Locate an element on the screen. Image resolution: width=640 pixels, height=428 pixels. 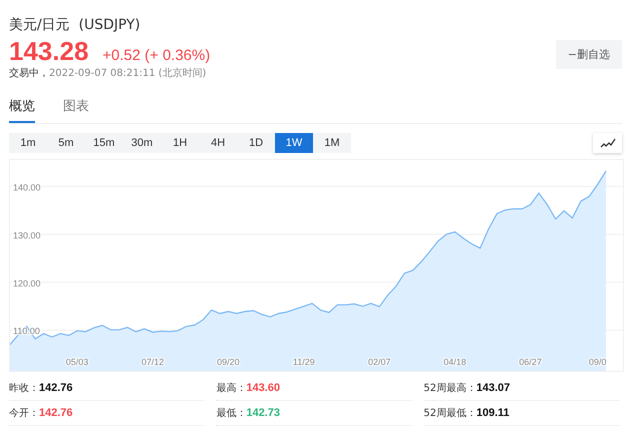
price: 143.28 is located at coordinates (49, 51).